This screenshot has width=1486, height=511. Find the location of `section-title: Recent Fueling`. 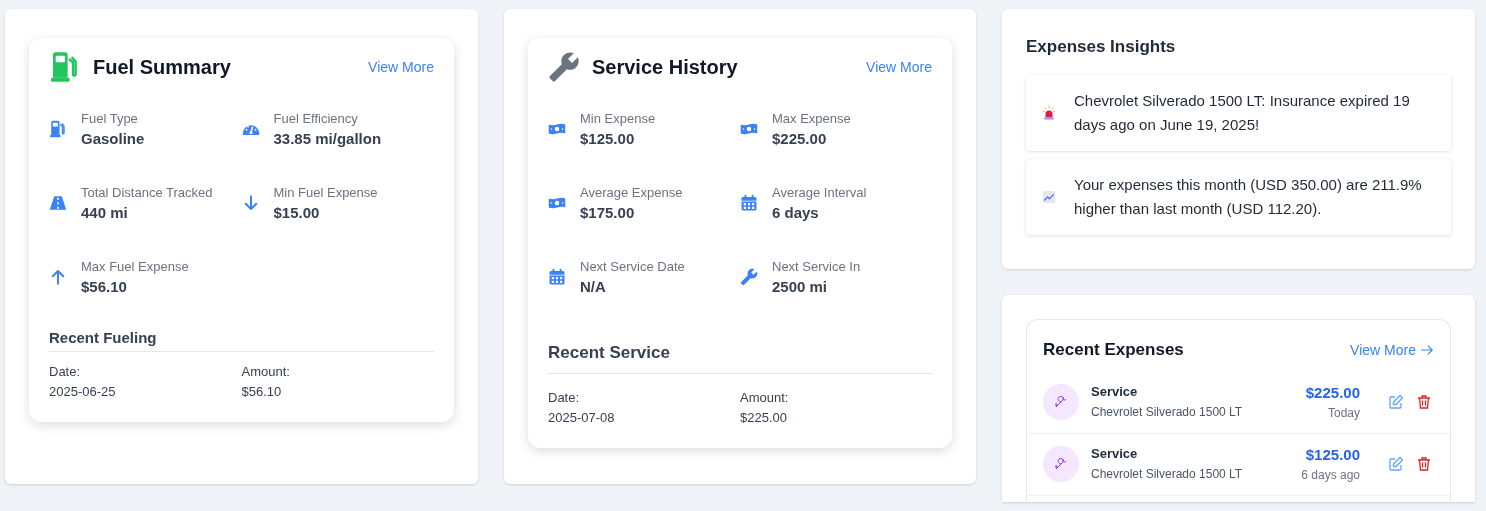

section-title: Recent Fueling is located at coordinates (241, 340).